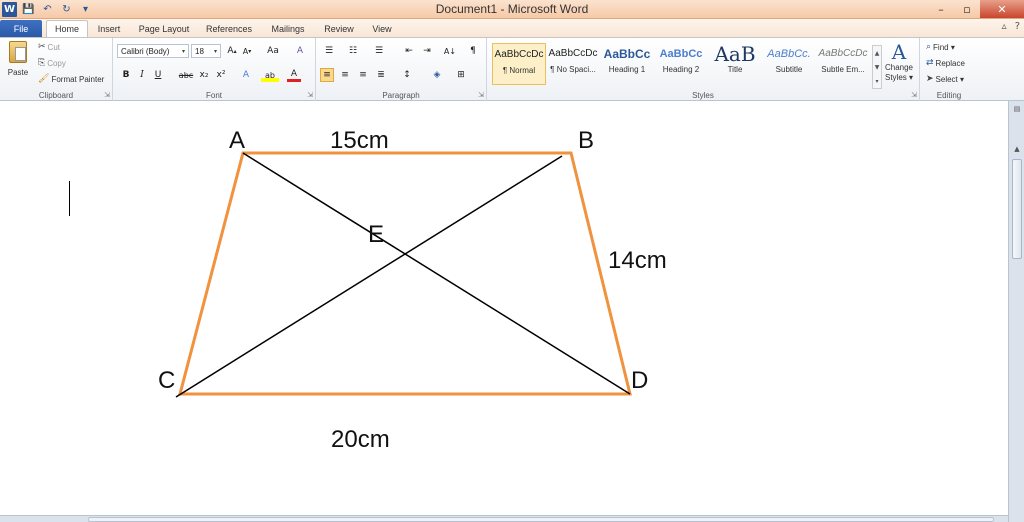 The image size is (1024, 522). Describe the element at coordinates (237, 140) in the screenshot. I see `vertex-label-a: A` at that location.